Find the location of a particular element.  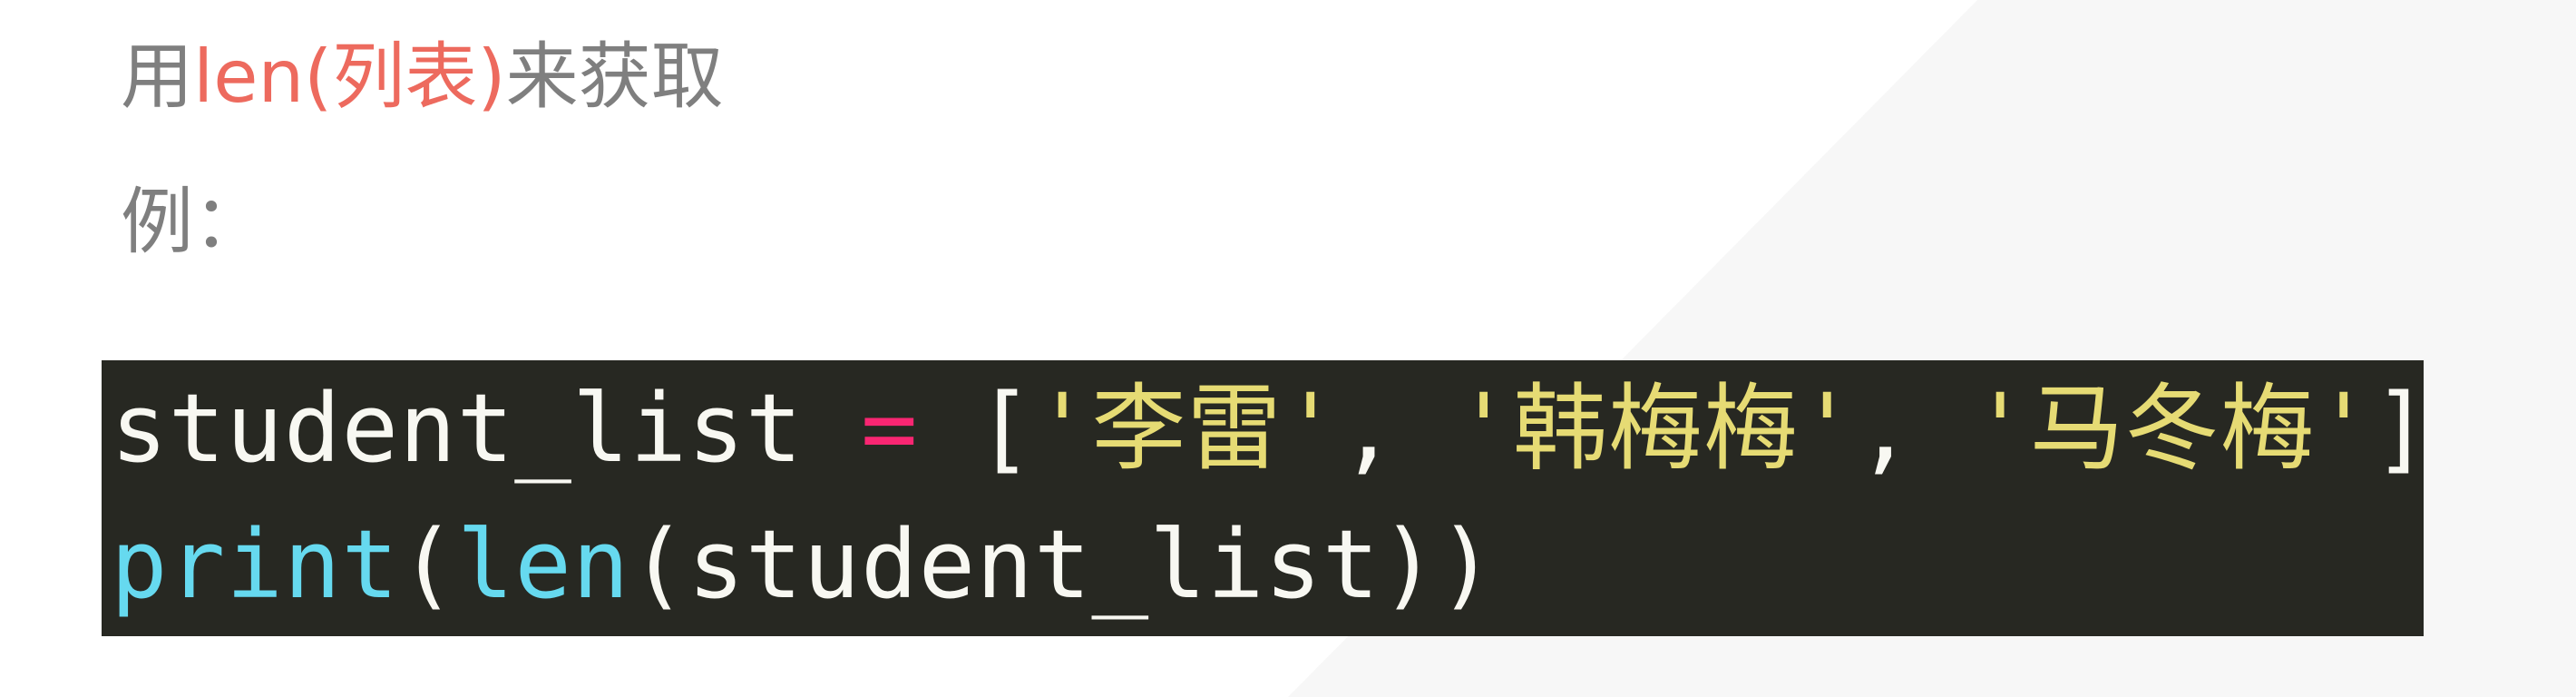

code-comma-1: , is located at coordinates (1369, 428).